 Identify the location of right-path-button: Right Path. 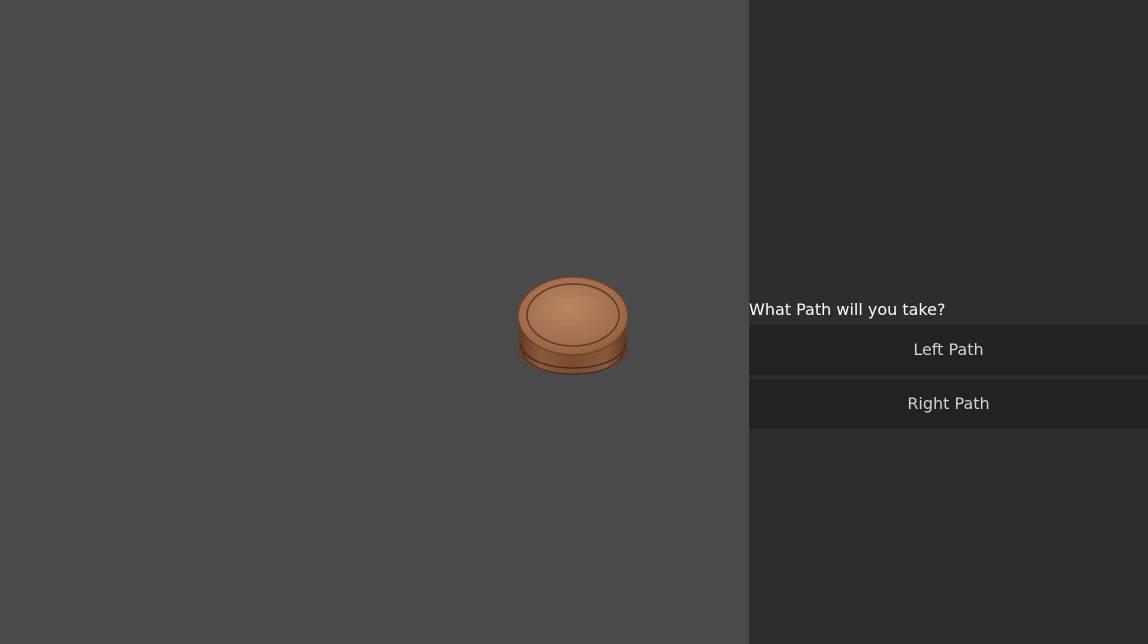
(948, 404).